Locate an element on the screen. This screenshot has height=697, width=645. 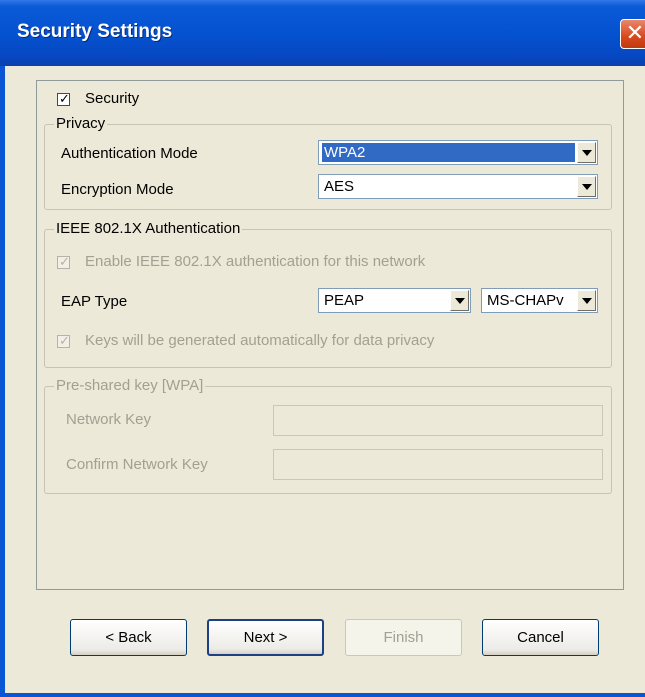
keys-auto-checkbox: ✓ is located at coordinates (63, 340).